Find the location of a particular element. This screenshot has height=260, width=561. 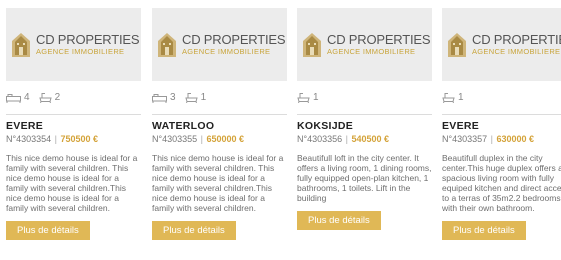

bedrooms-feature: 3 is located at coordinates (164, 97).